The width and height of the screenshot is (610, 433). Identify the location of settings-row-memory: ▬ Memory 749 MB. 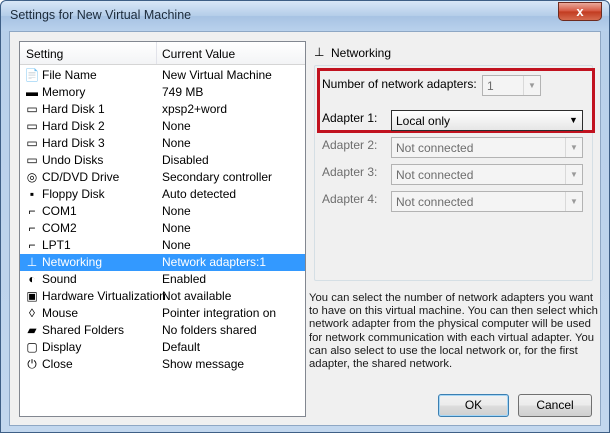
(162, 92).